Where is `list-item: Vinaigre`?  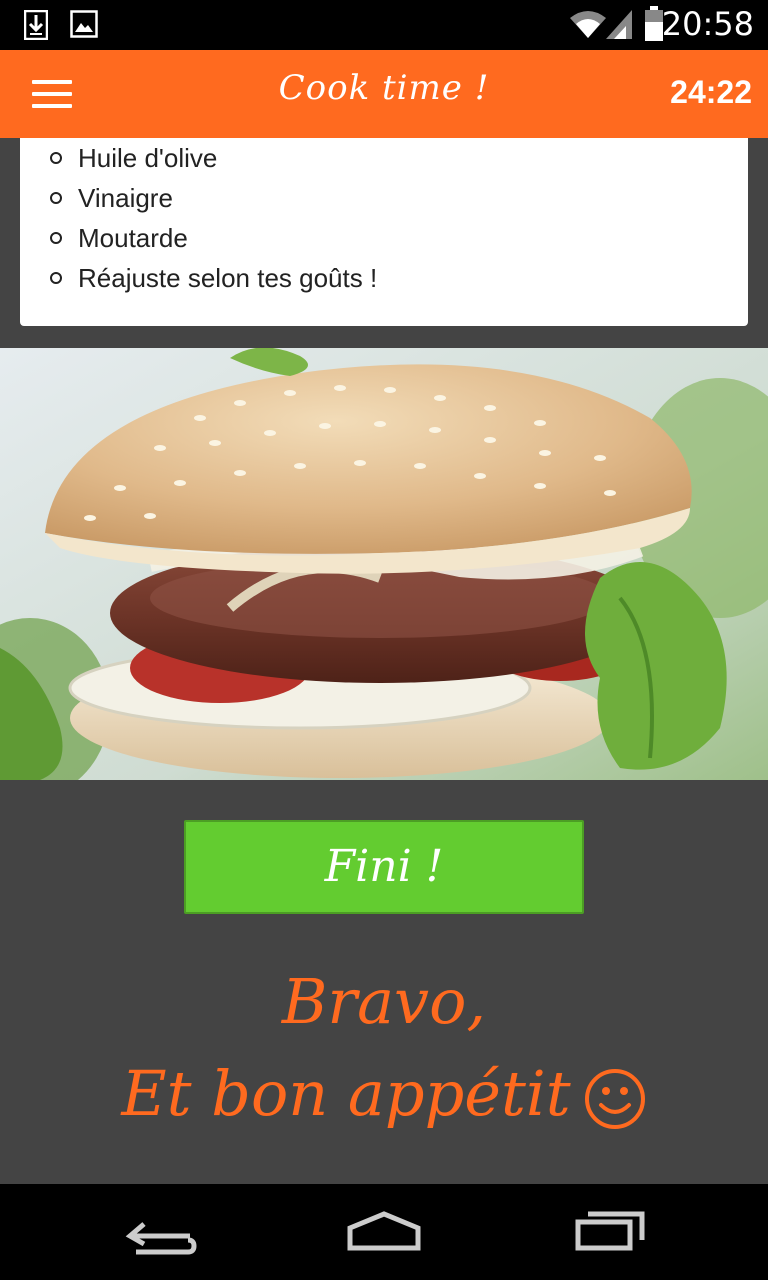 list-item: Vinaigre is located at coordinates (384, 200).